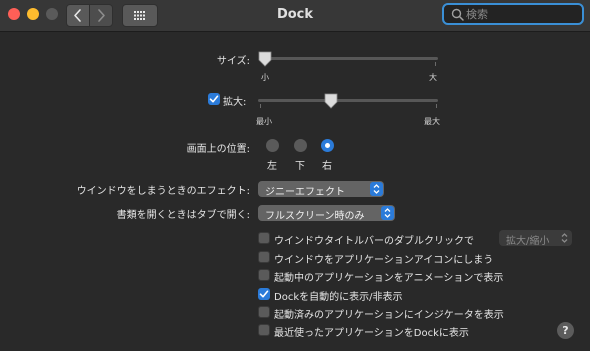 This screenshot has width=590, height=351. Describe the element at coordinates (433, 77) in the screenshot. I see `size-max-label: 大` at that location.